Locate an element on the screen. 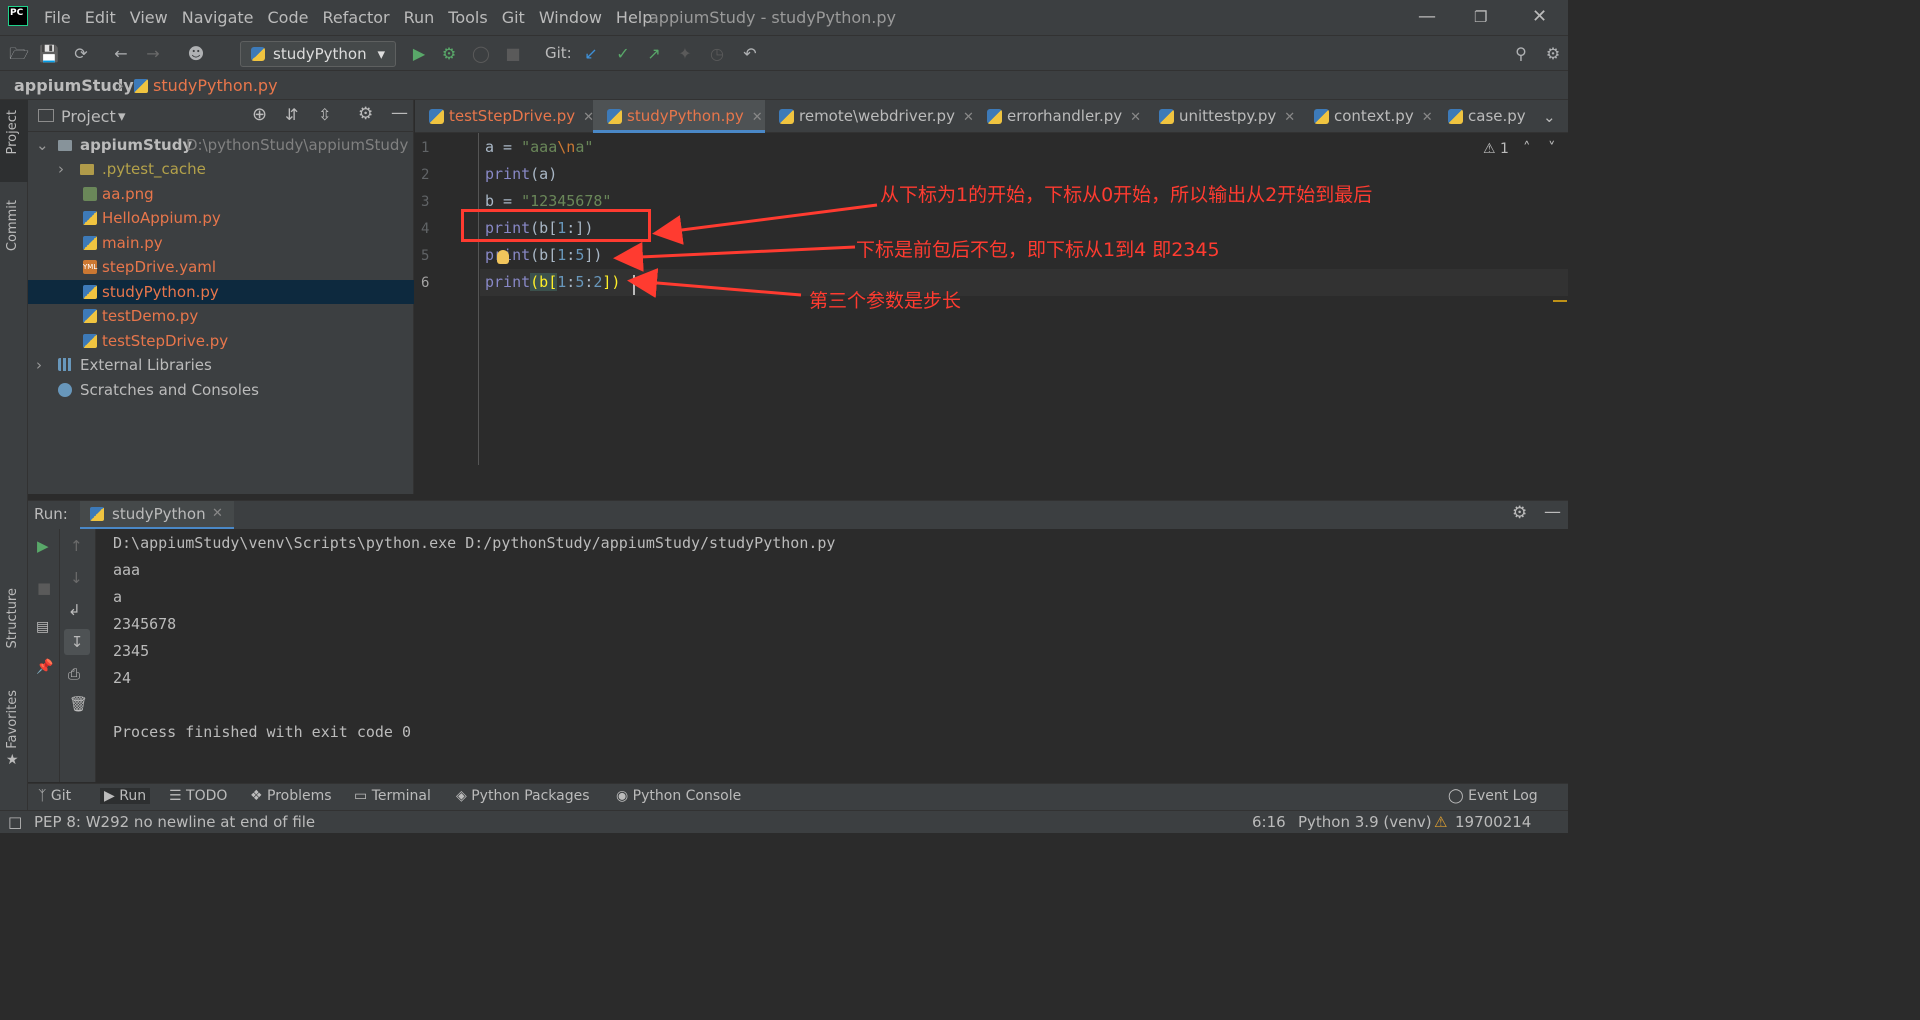 This screenshot has width=1920, height=1020. tree-root: ⌄ appiumStudy D:\pythonStudy\appiumStudy is located at coordinates (221, 145).